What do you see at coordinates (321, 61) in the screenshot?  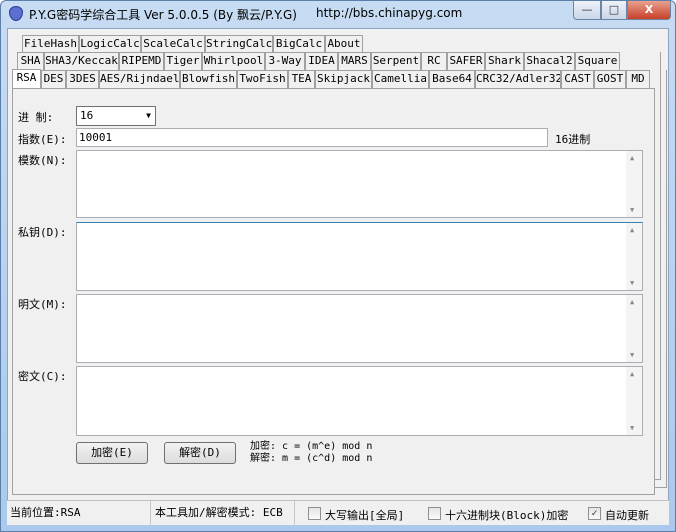 I see `tab-idea: IDEA` at bounding box center [321, 61].